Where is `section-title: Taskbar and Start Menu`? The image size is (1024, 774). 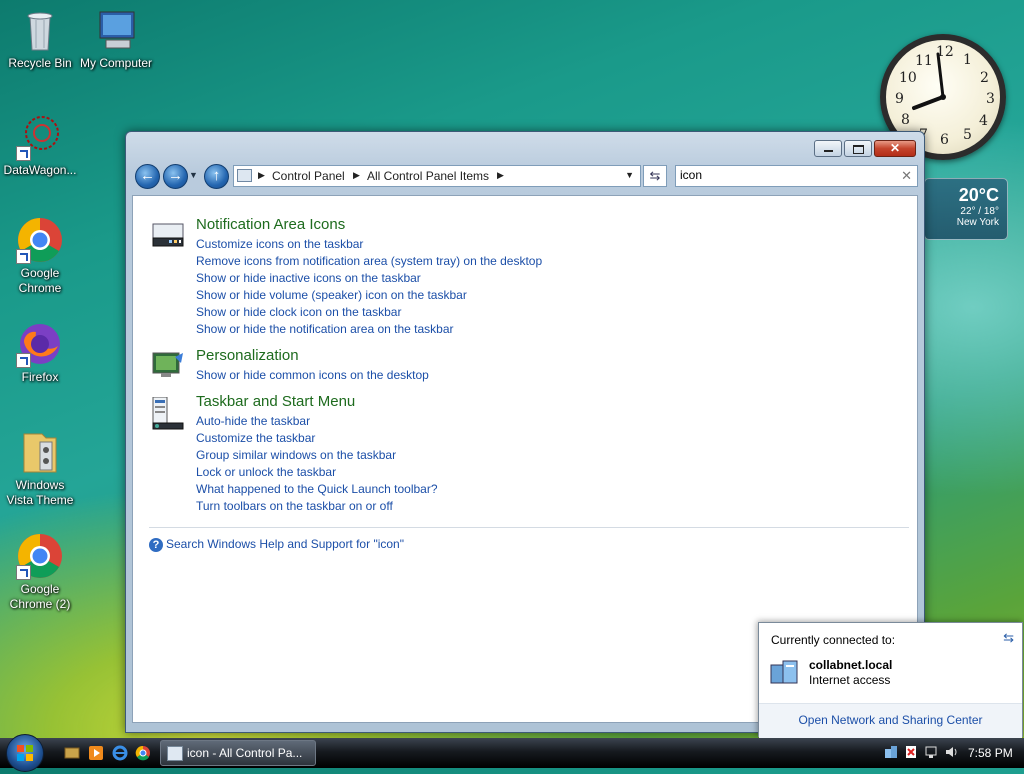 section-title: Taskbar and Start Menu is located at coordinates (275, 401).